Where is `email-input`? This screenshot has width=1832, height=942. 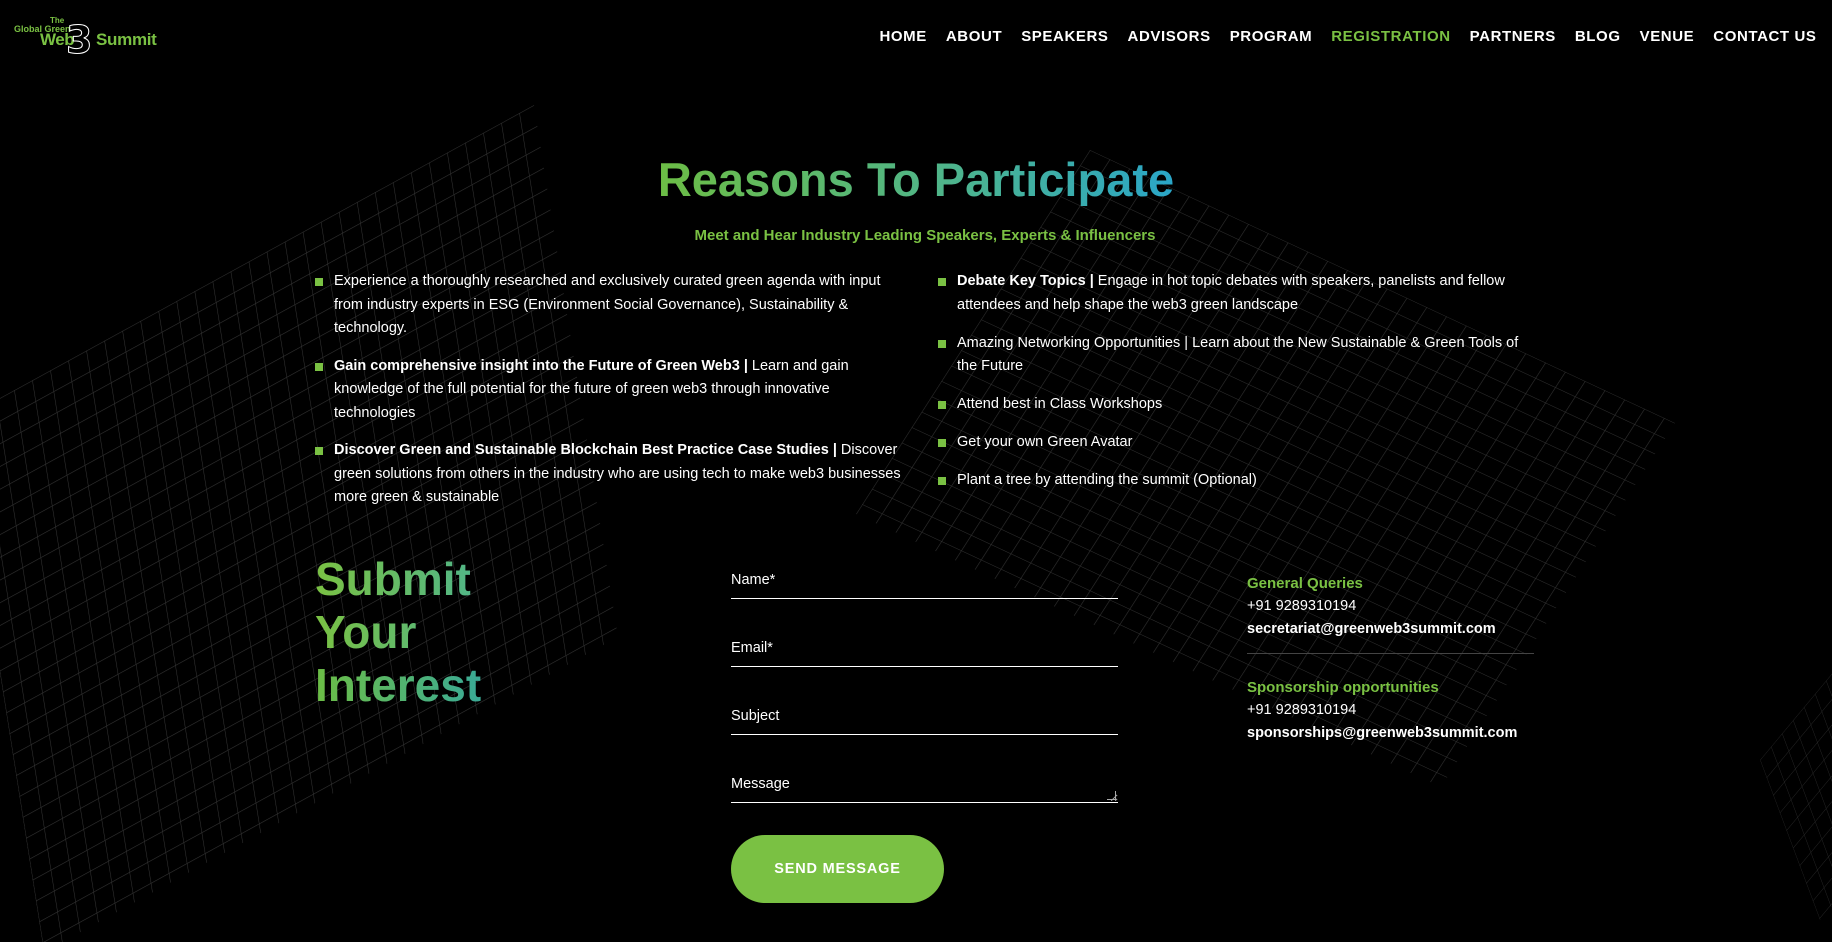
email-input is located at coordinates (924, 650).